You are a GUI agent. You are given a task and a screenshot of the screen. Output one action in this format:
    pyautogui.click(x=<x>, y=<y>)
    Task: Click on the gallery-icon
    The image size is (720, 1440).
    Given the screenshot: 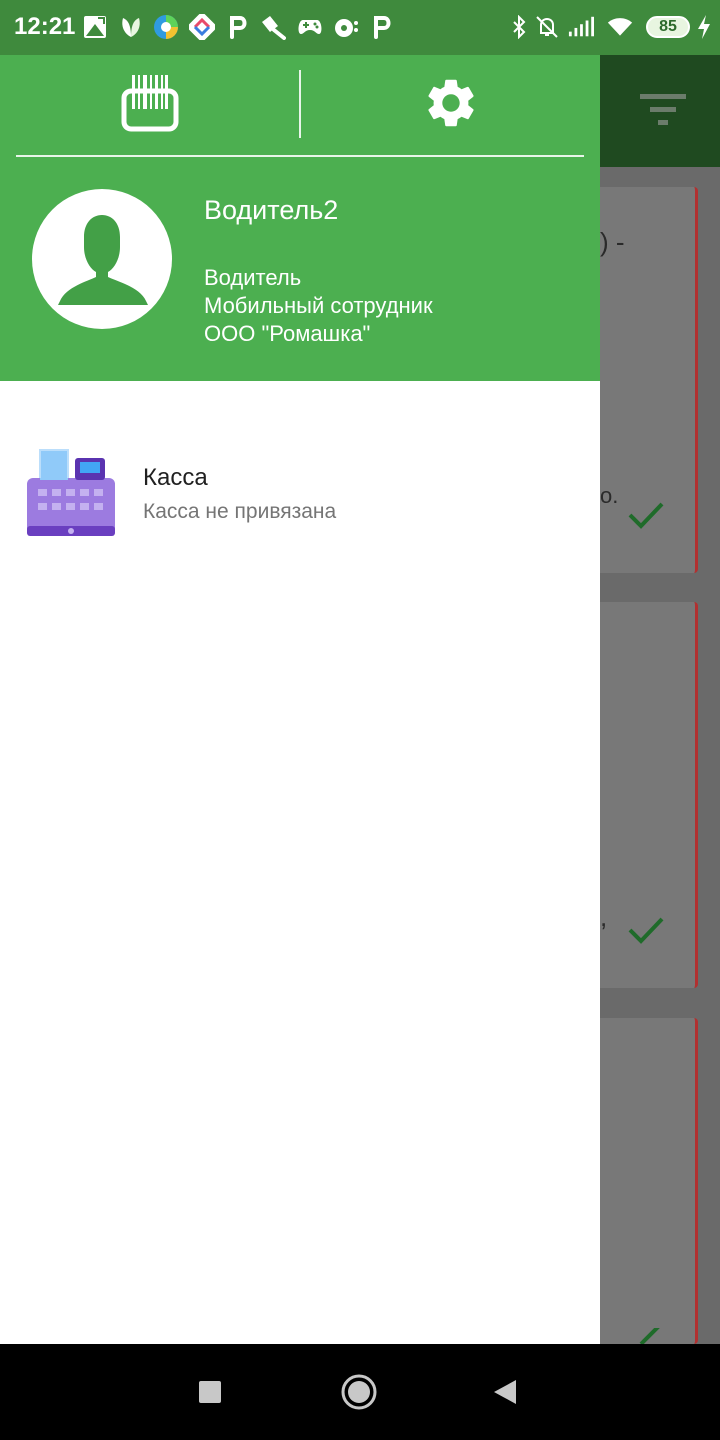 What is the action you would take?
    pyautogui.click(x=95, y=27)
    